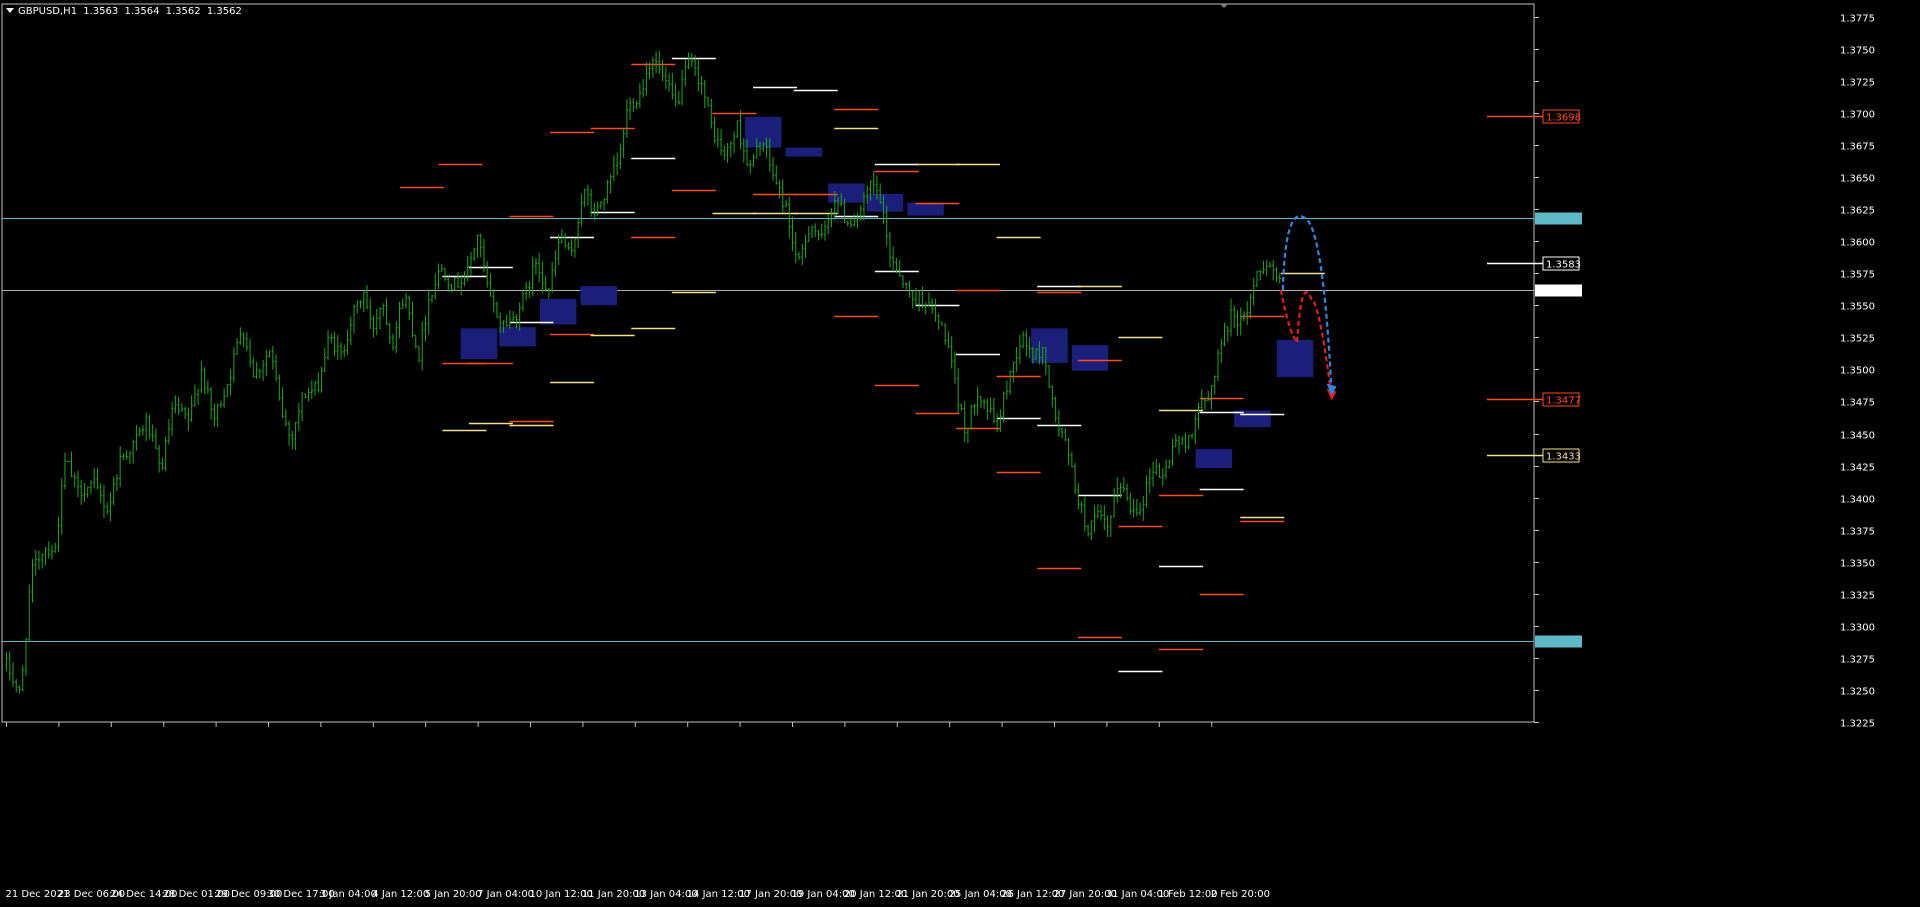  I want to click on price-tag-label-0: 1.3618, so click(1860, 220).